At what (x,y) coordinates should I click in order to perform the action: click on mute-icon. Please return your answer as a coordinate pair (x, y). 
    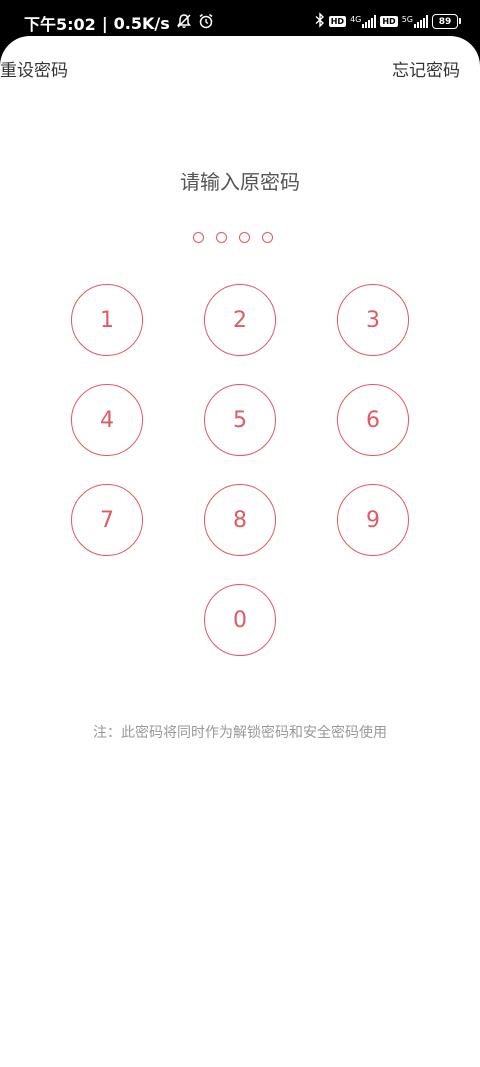
    Looking at the image, I should click on (184, 23).